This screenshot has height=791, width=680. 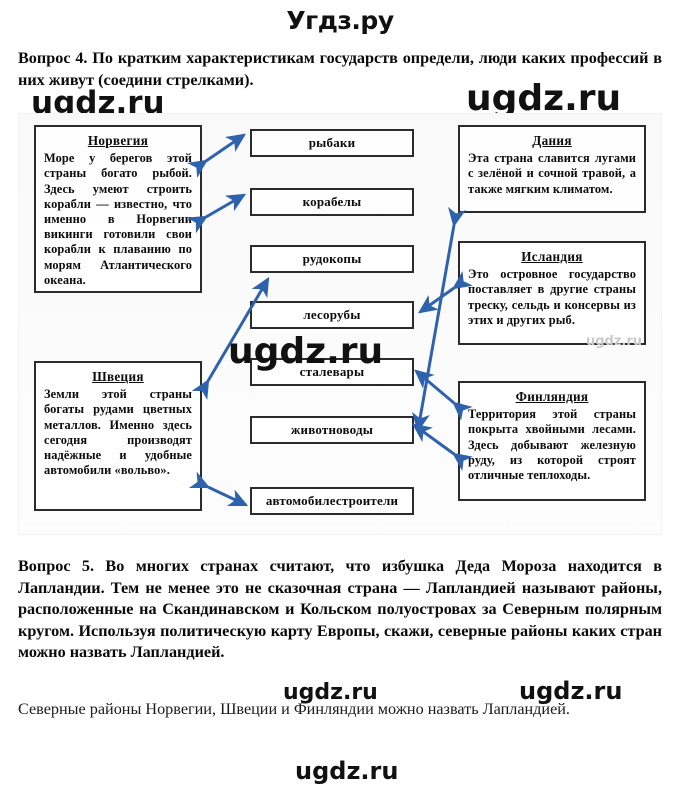 I want to click on profession-label-rudokopy: рудокопы, so click(x=332, y=258).